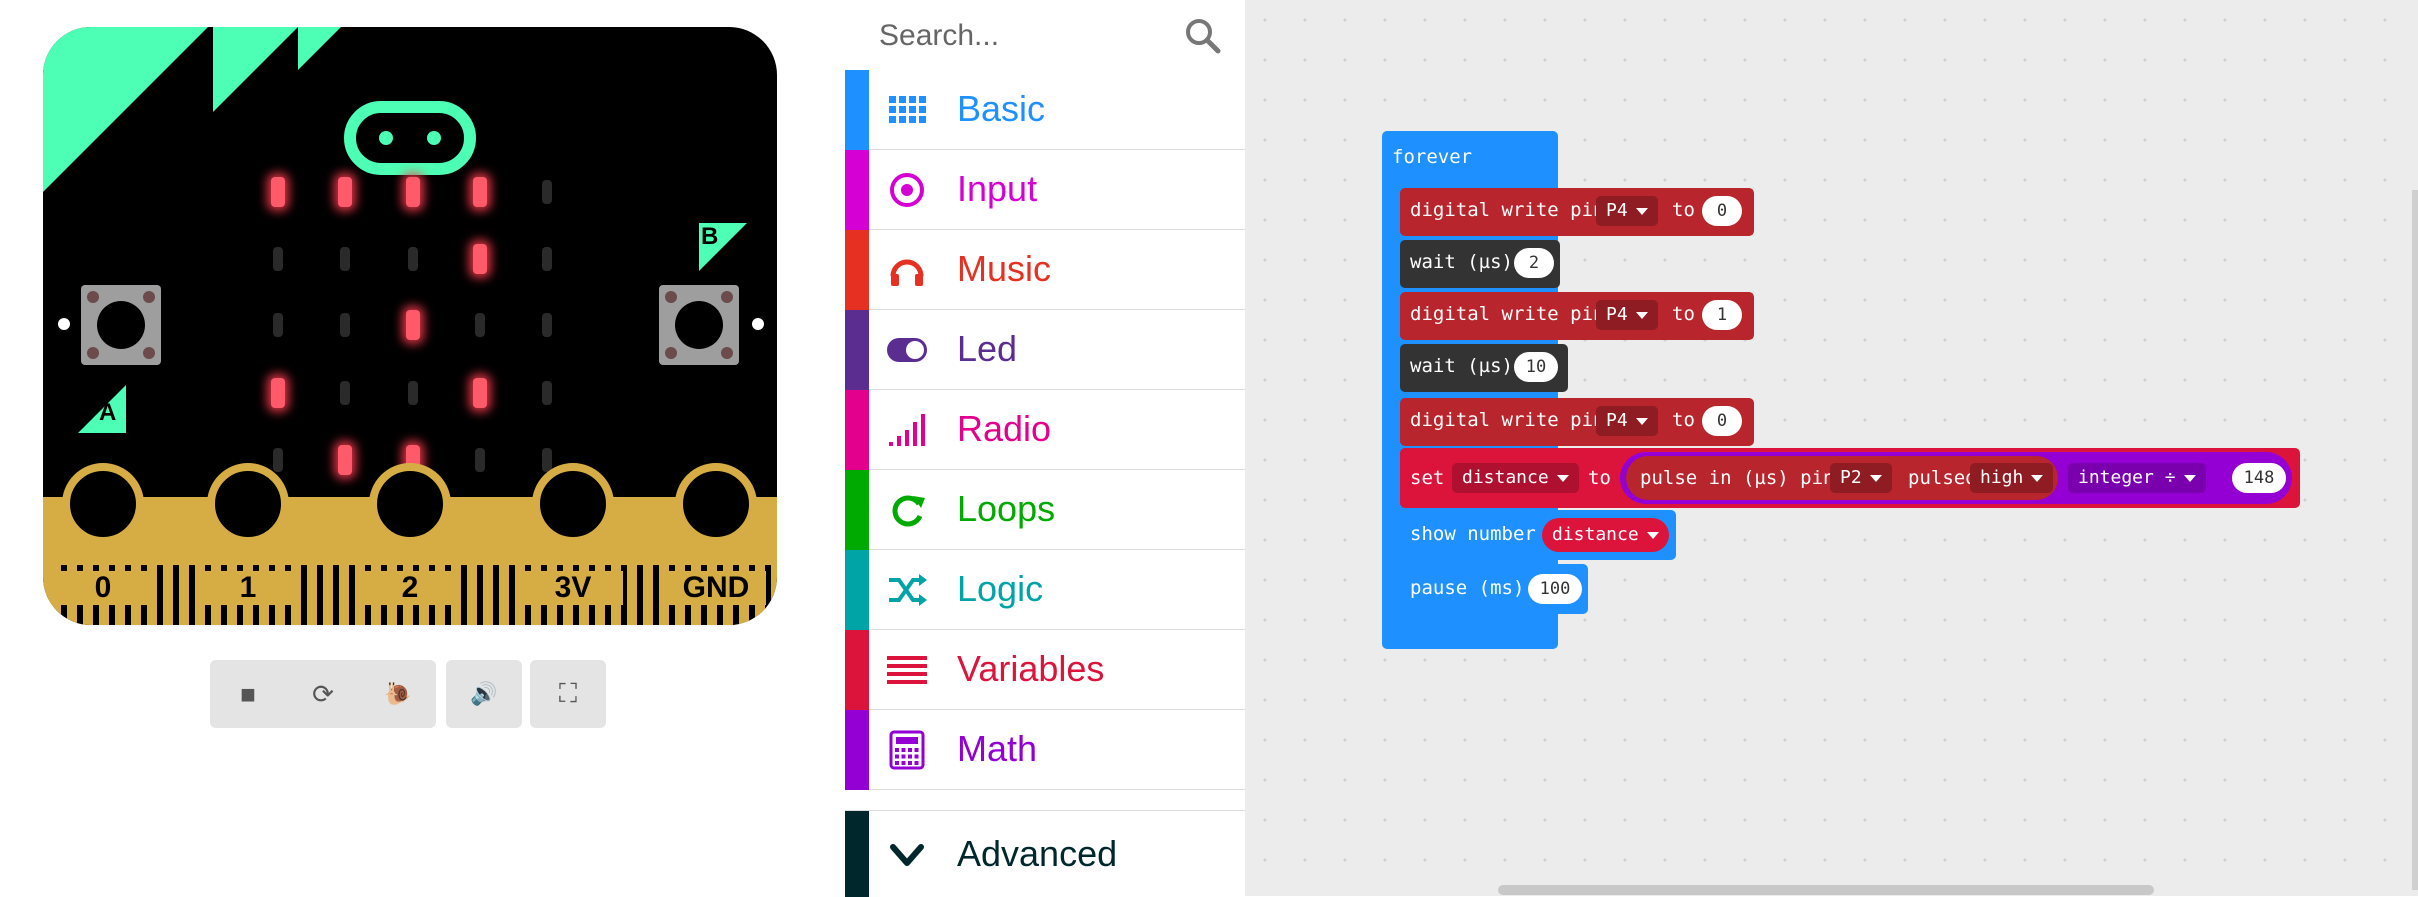 Image resolution: width=2418 pixels, height=897 pixels. Describe the element at coordinates (1507, 420) in the screenshot. I see `digital-write-label: digital write pin` at that location.